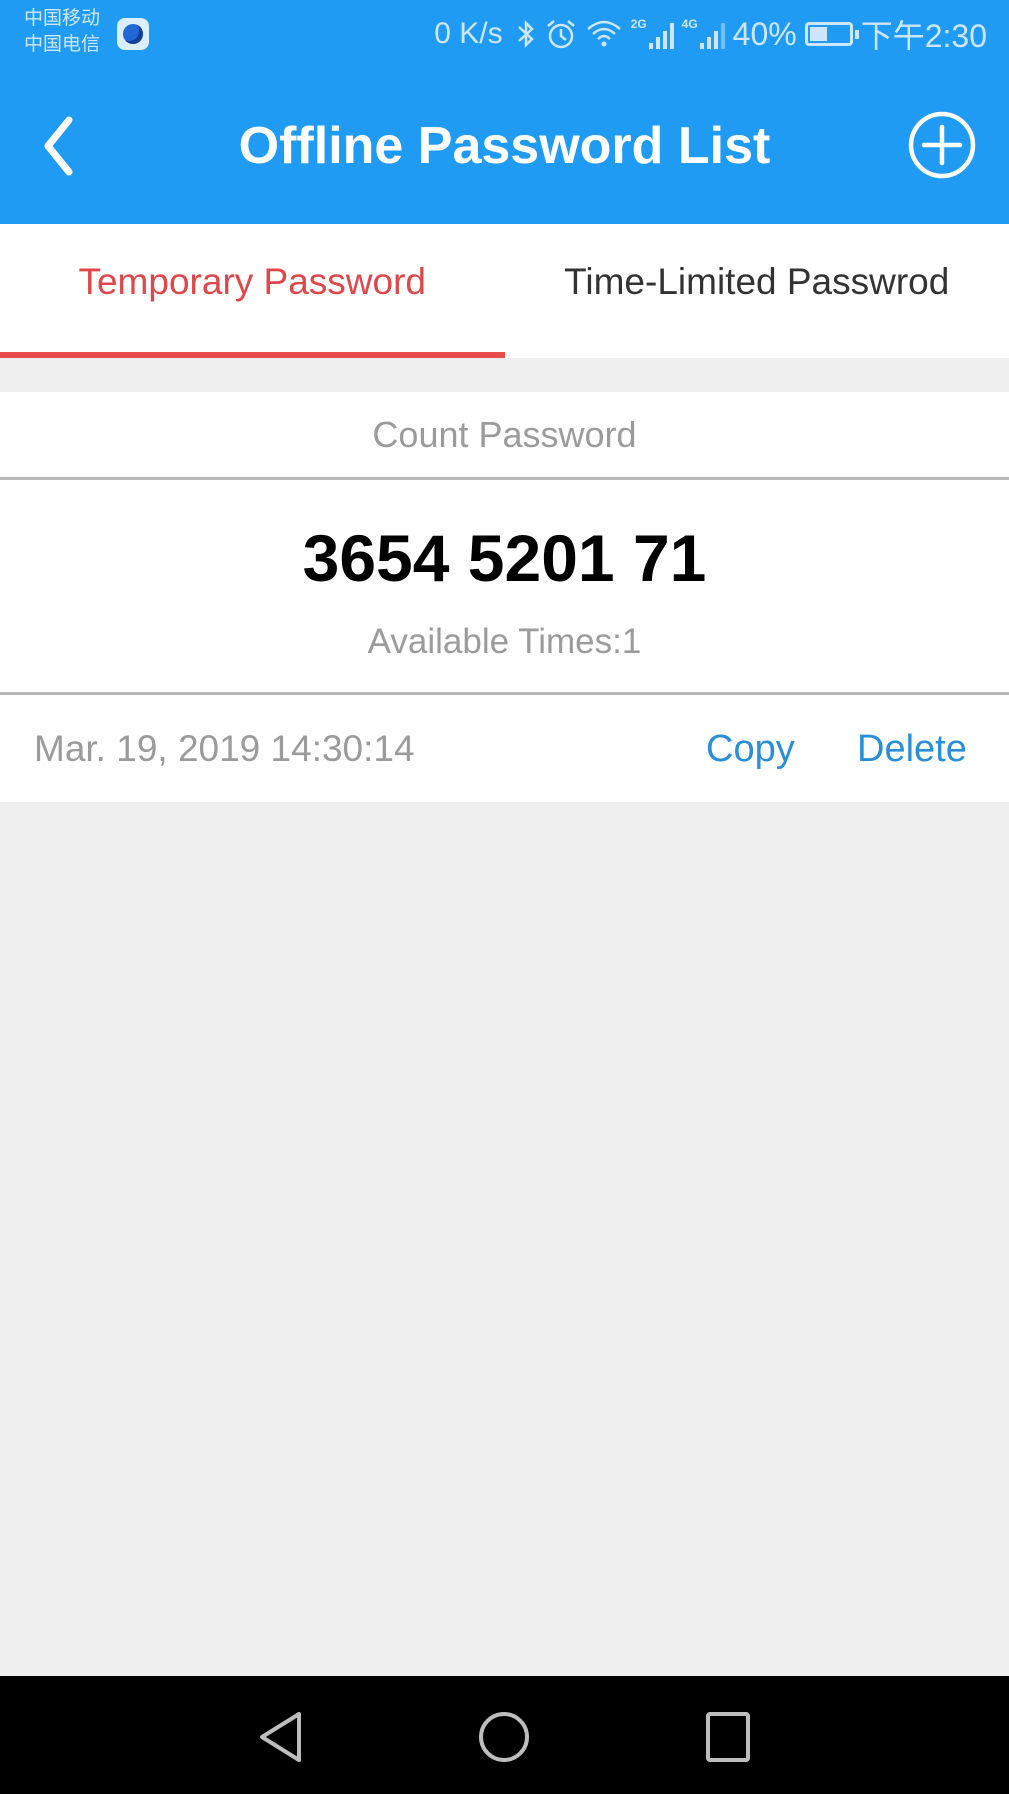 This screenshot has height=1794, width=1009. Describe the element at coordinates (750, 749) in the screenshot. I see `copy-button: Copy` at that location.